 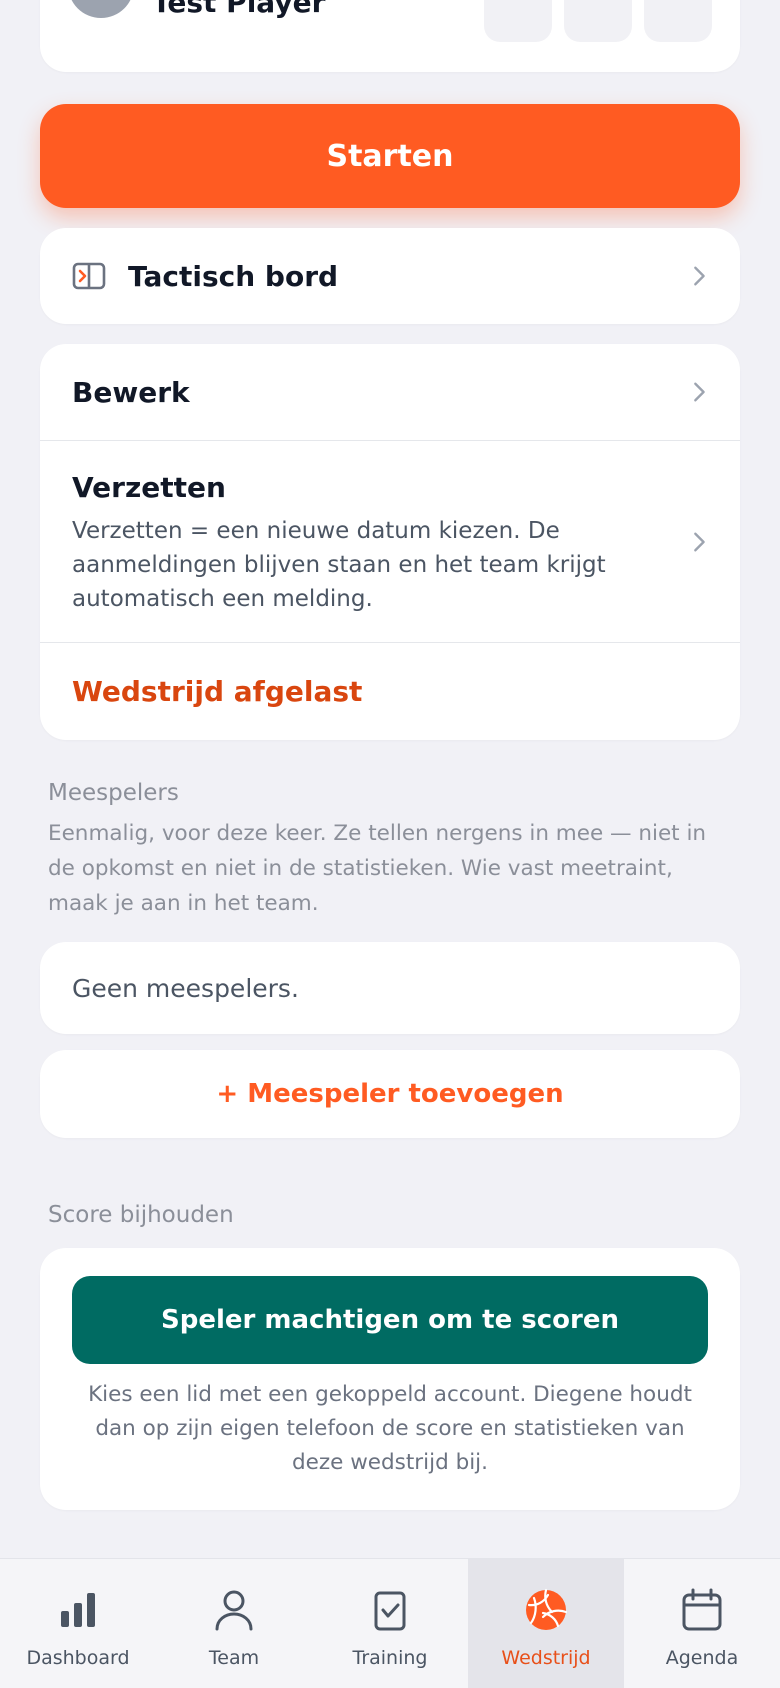 I want to click on tactics-board-card: Tactisch bord, so click(x=390, y=276).